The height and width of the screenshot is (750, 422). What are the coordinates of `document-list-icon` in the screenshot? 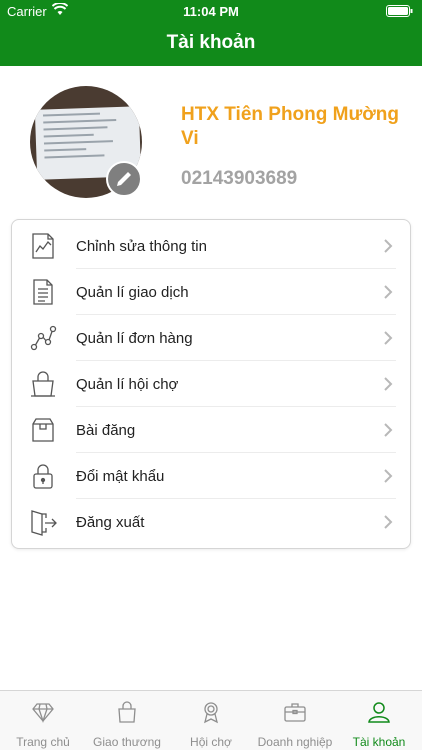 It's located at (43, 292).